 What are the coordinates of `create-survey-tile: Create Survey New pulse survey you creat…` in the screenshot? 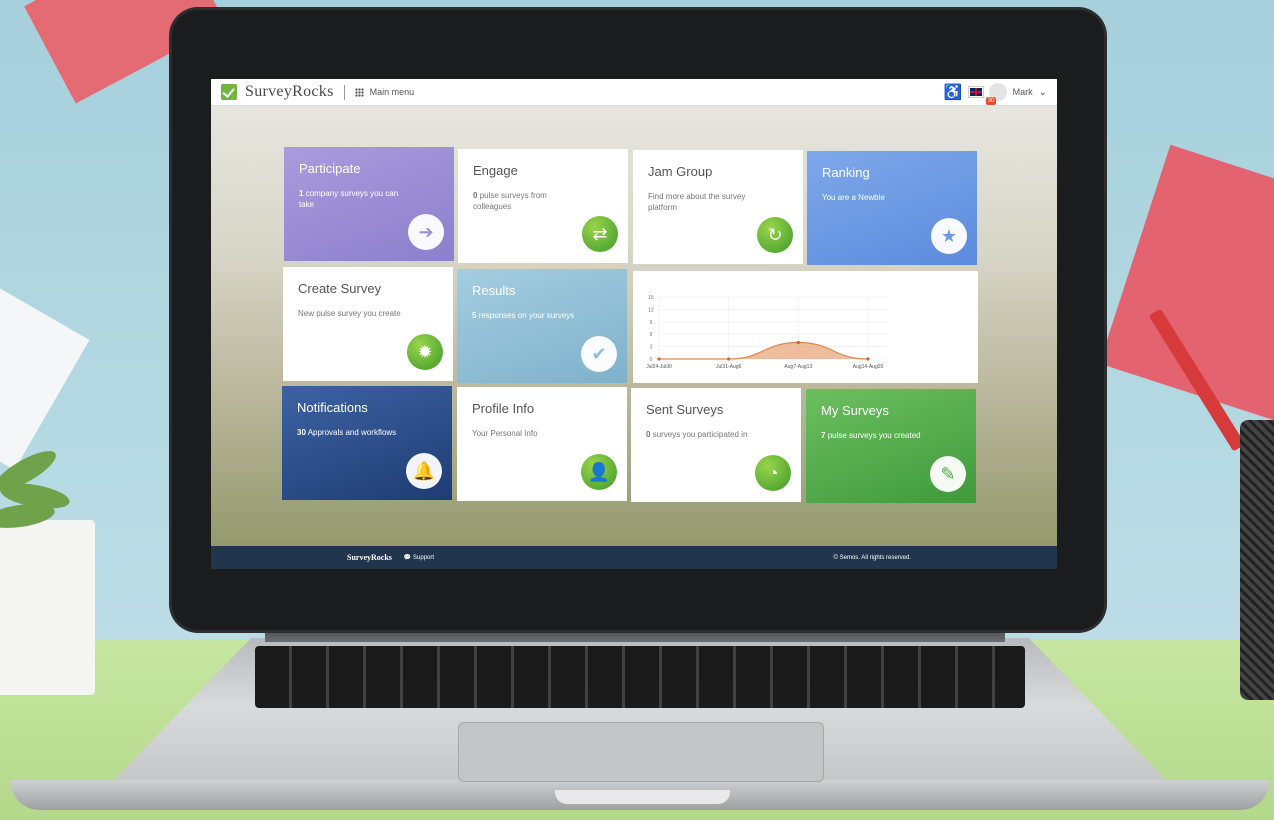 It's located at (368, 324).